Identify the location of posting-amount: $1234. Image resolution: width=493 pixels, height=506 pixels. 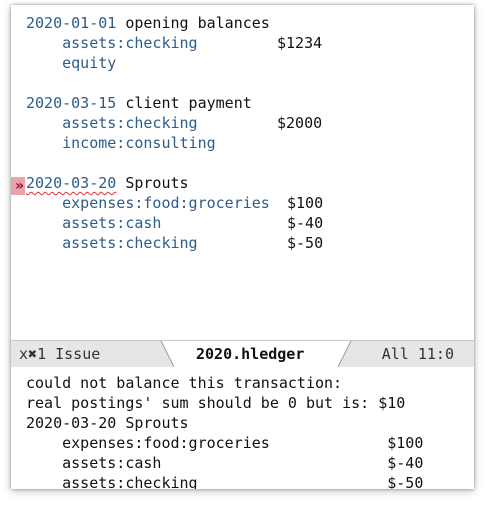
(300, 43).